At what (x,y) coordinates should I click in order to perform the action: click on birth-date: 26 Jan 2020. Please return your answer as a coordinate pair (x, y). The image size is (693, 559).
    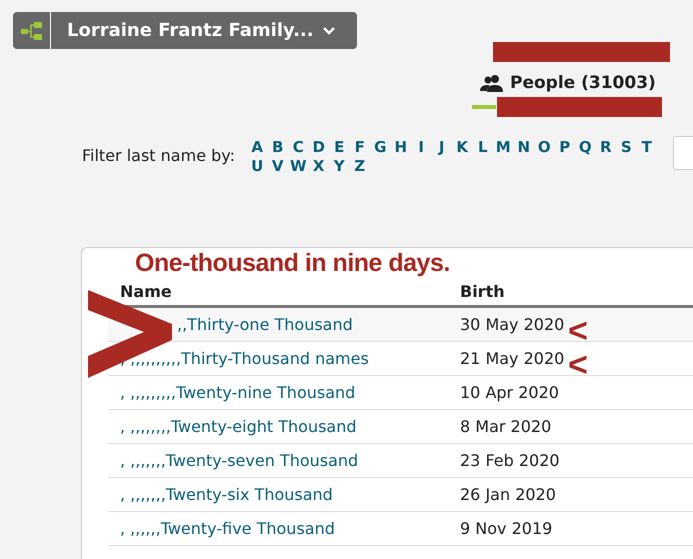
    Looking at the image, I should click on (508, 494).